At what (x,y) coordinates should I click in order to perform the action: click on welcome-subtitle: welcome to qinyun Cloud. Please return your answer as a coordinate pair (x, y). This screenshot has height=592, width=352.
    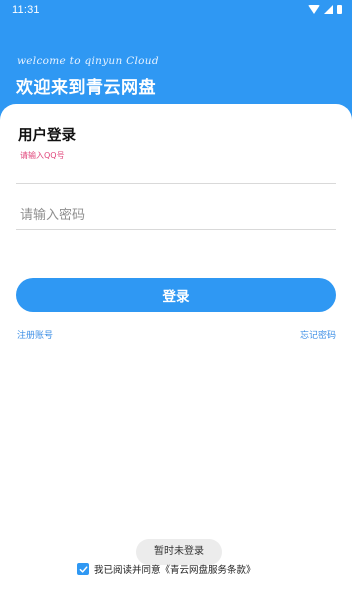
    Looking at the image, I should click on (88, 61).